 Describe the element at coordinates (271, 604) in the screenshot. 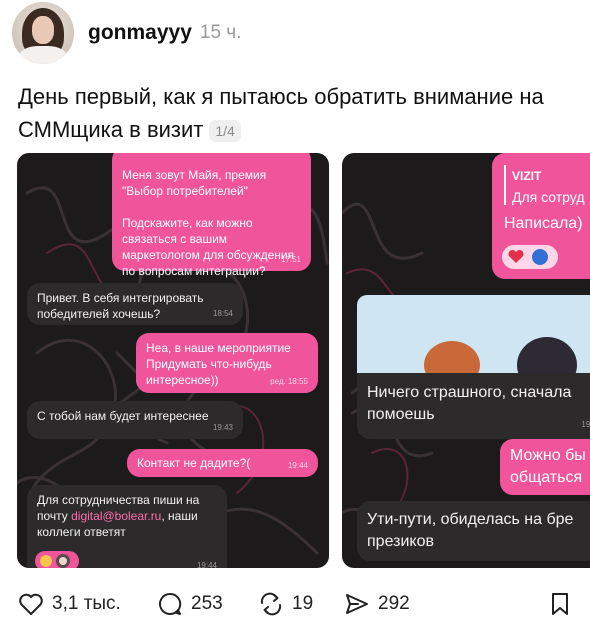

I see `repost-icon` at that location.